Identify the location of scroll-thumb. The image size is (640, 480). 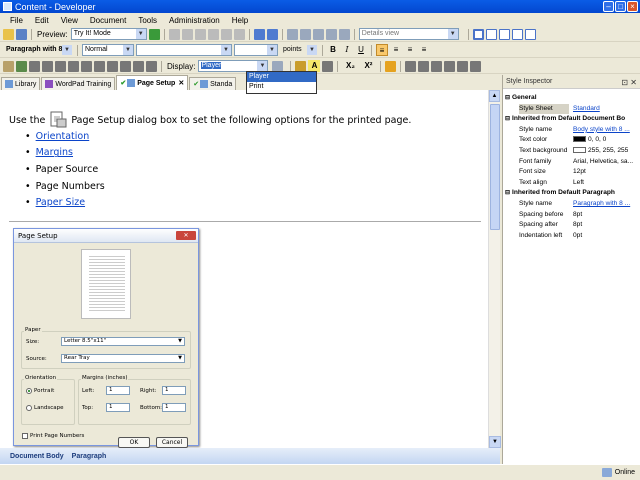
(495, 167).